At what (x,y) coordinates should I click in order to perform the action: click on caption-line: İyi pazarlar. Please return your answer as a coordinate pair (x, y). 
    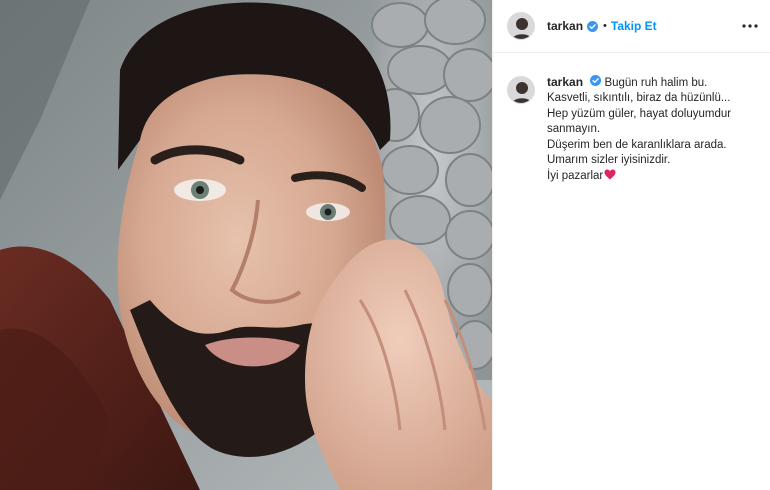
    Looking at the image, I should click on (575, 175).